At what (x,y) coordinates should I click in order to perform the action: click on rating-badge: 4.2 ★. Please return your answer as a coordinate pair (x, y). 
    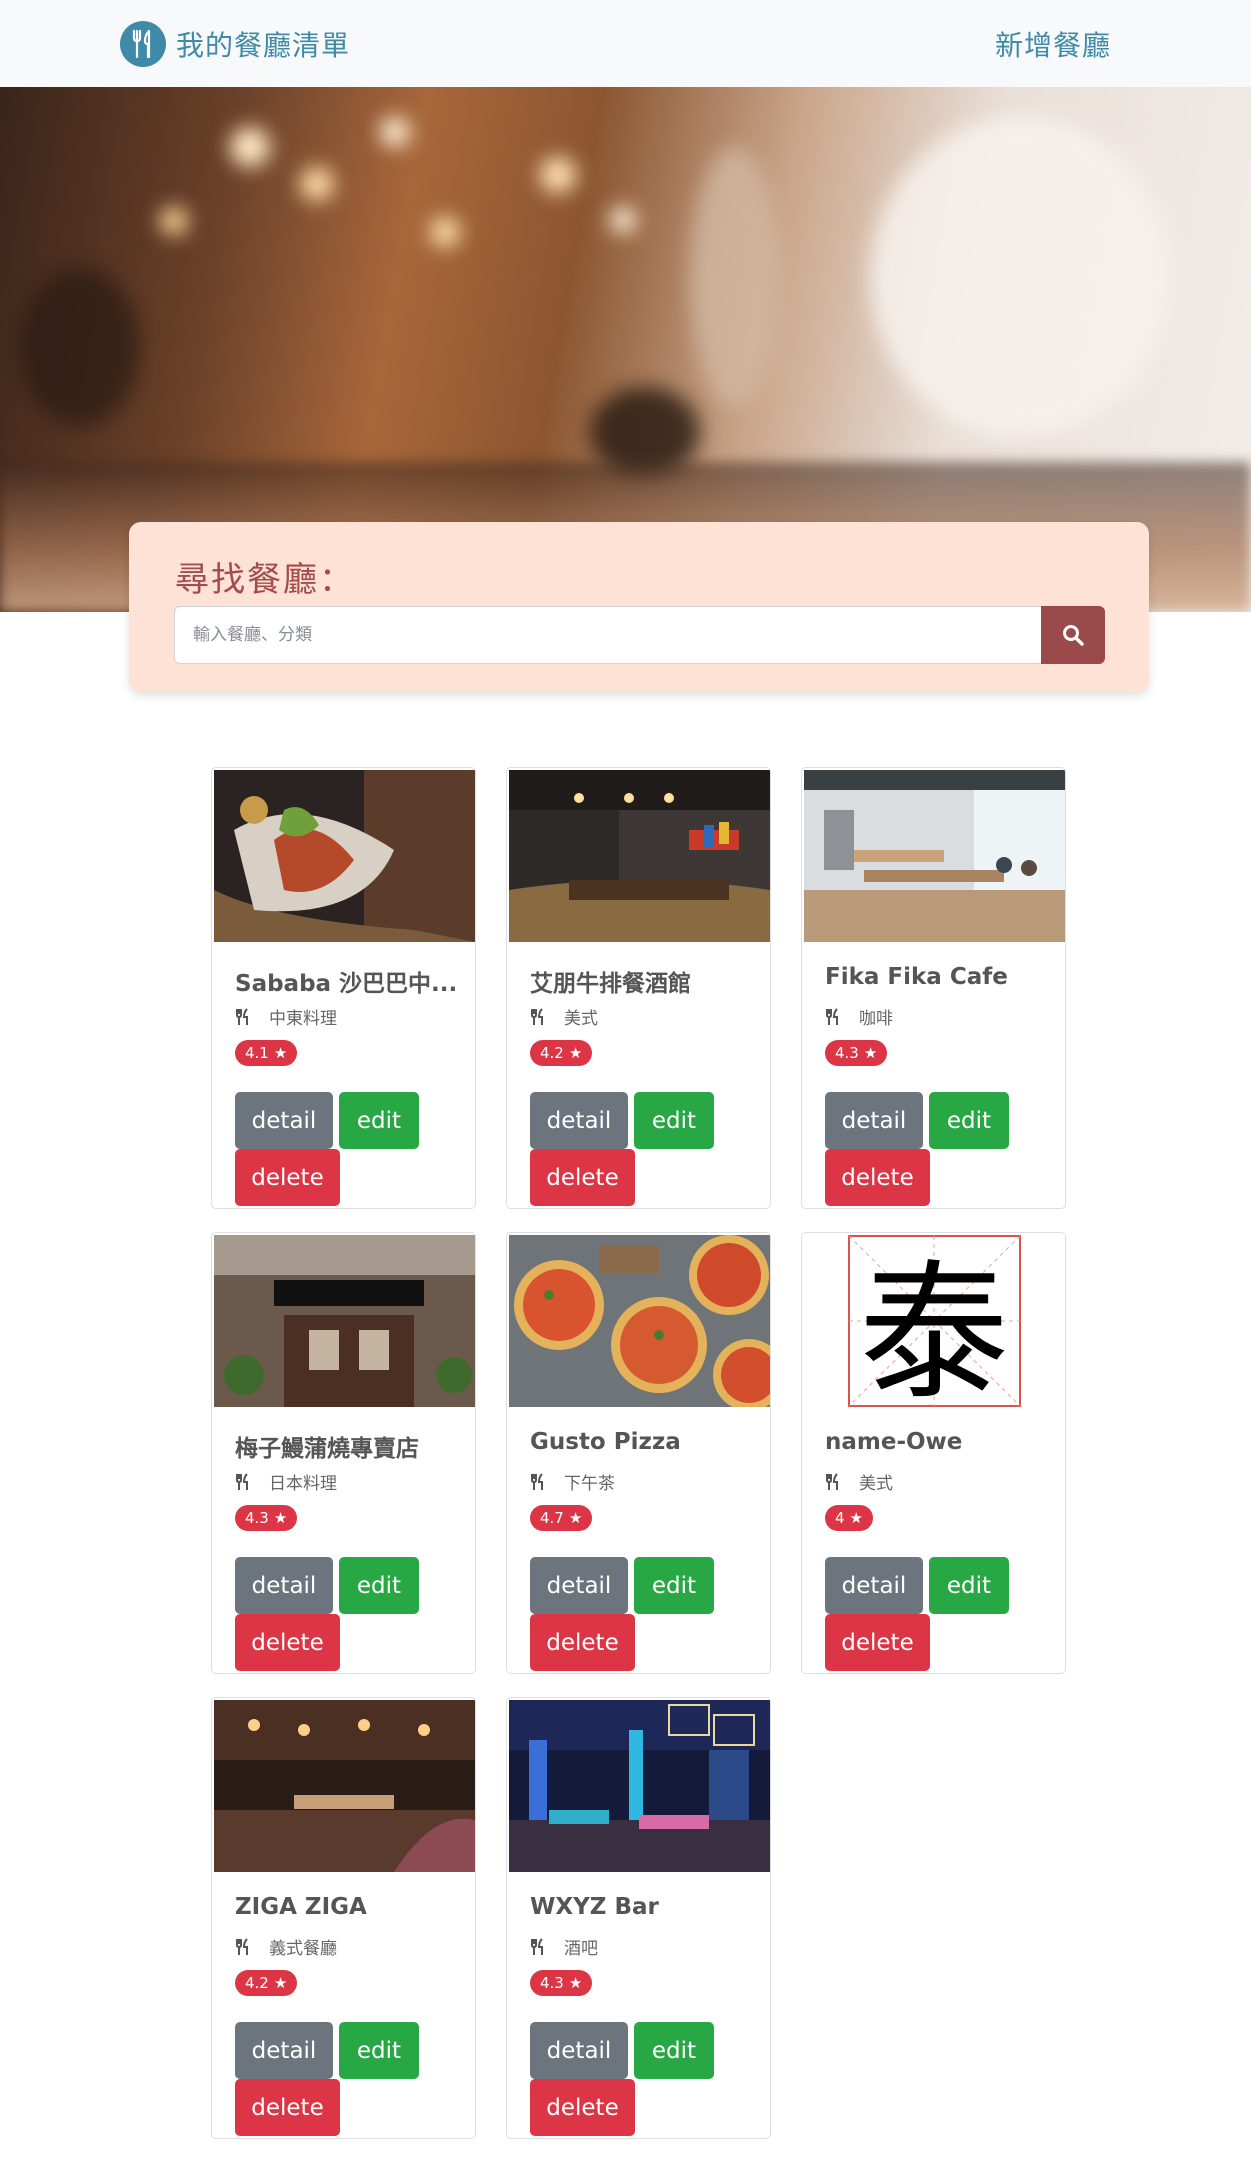
    Looking at the image, I should click on (561, 1053).